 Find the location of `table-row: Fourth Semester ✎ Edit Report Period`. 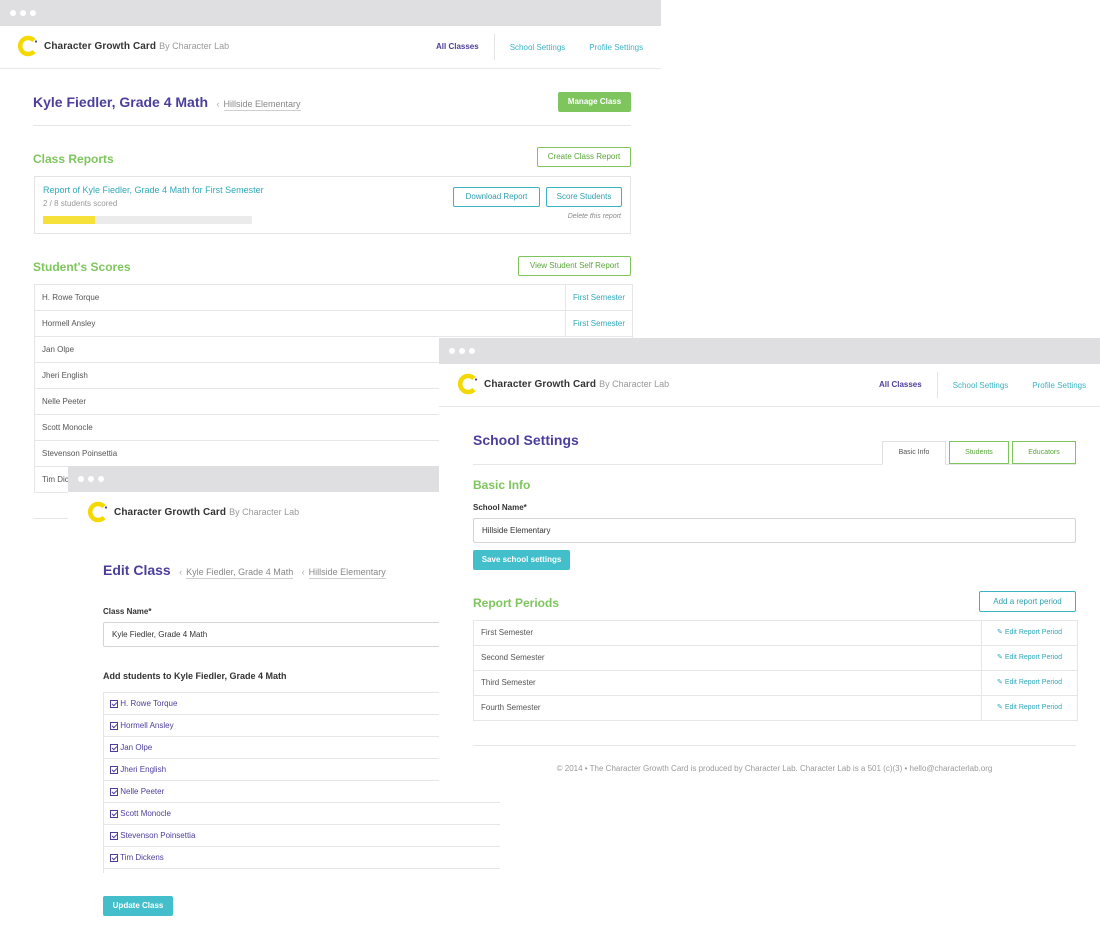

table-row: Fourth Semester ✎ Edit Report Period is located at coordinates (775, 708).